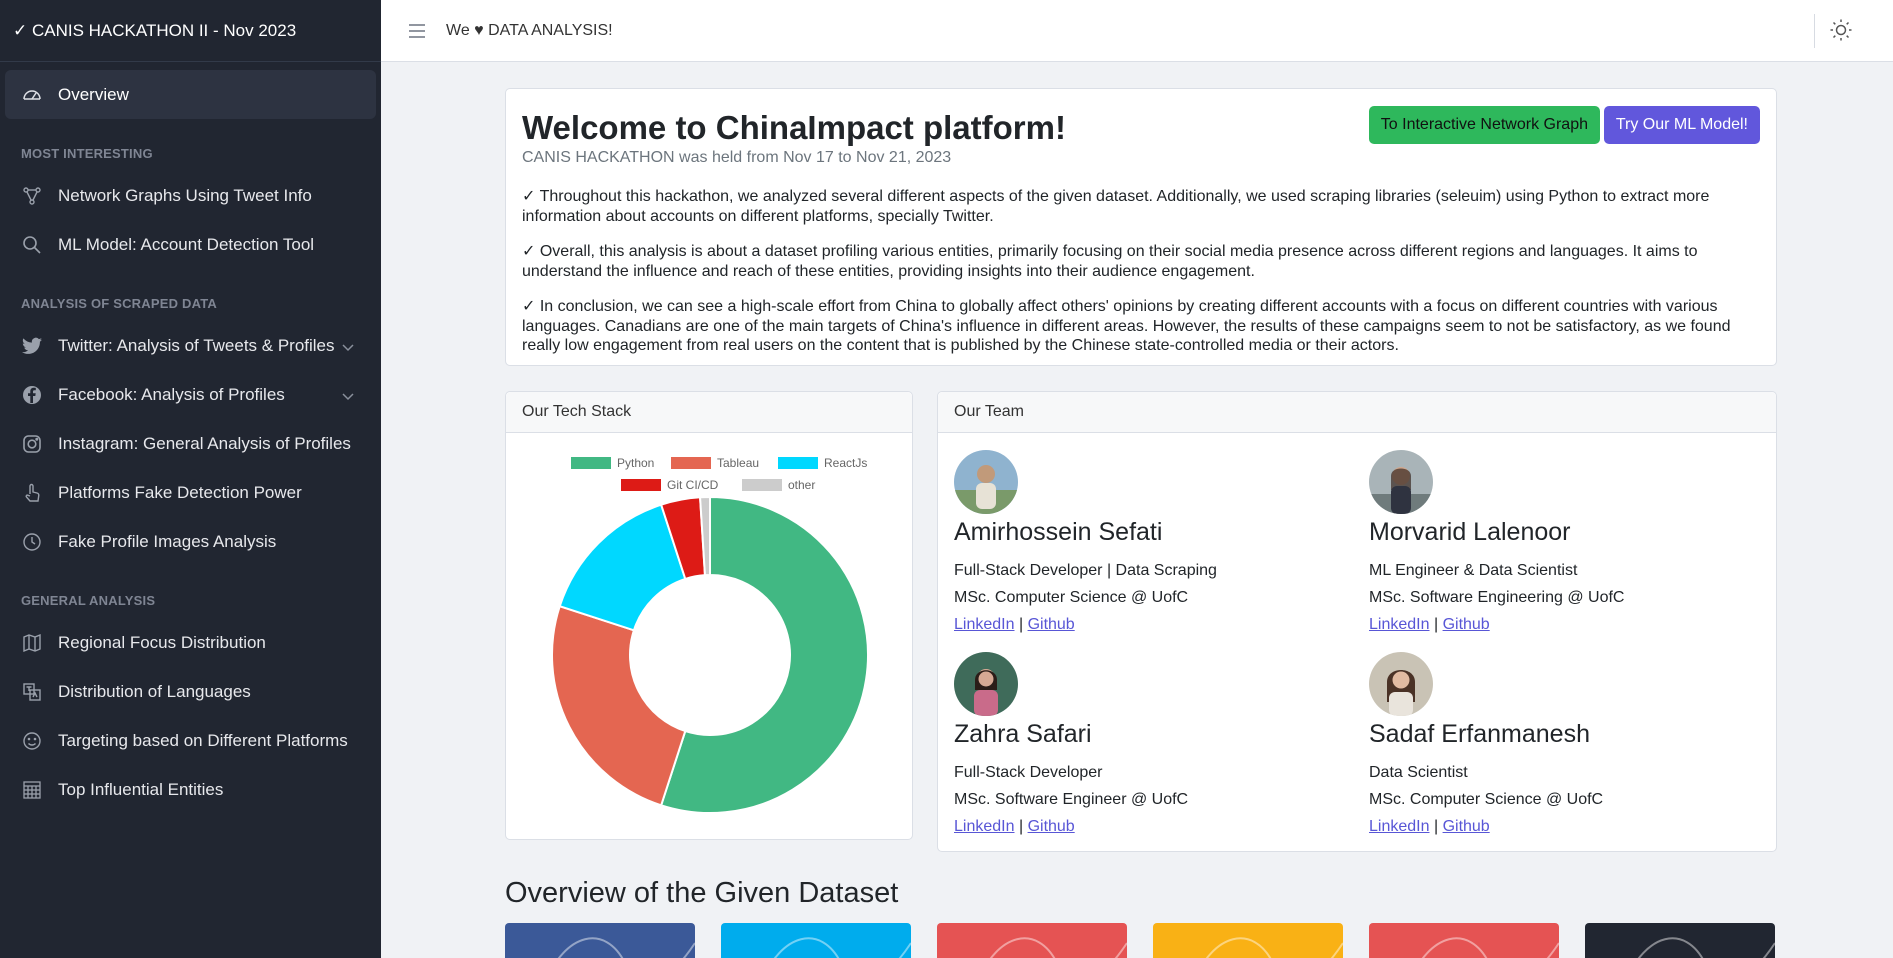 The height and width of the screenshot is (958, 1893). I want to click on history-icon, so click(32, 542).